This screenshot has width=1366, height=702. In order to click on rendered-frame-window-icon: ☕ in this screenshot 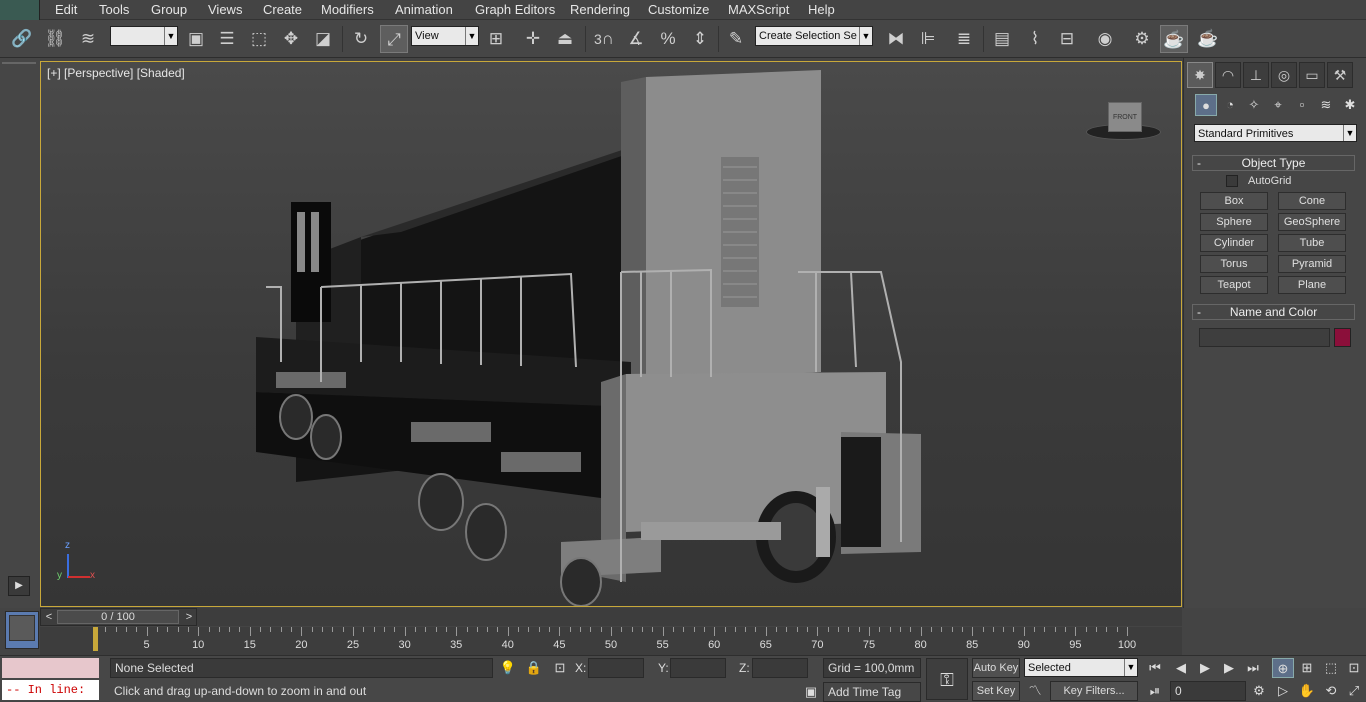, I will do `click(1174, 39)`.